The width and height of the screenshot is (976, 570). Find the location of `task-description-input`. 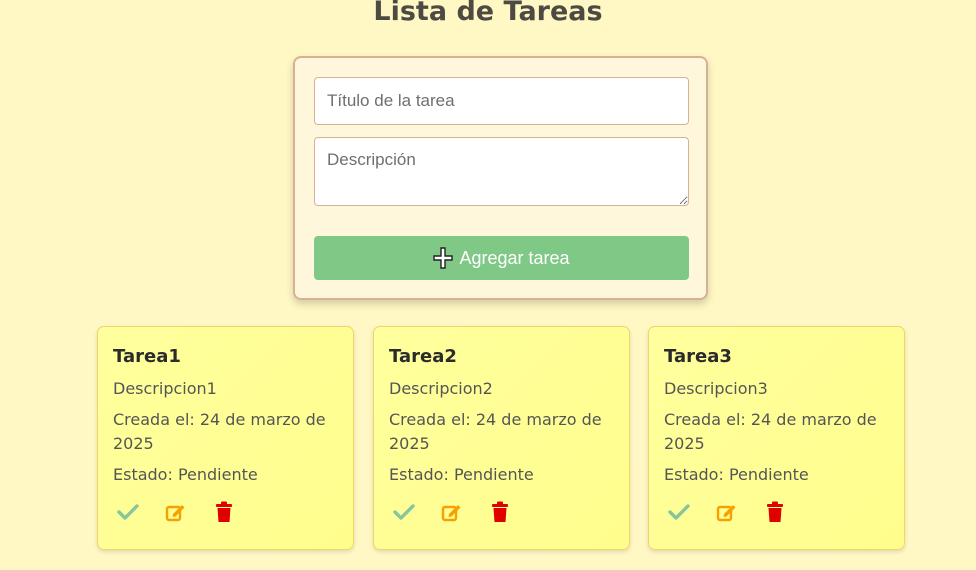

task-description-input is located at coordinates (501, 171).